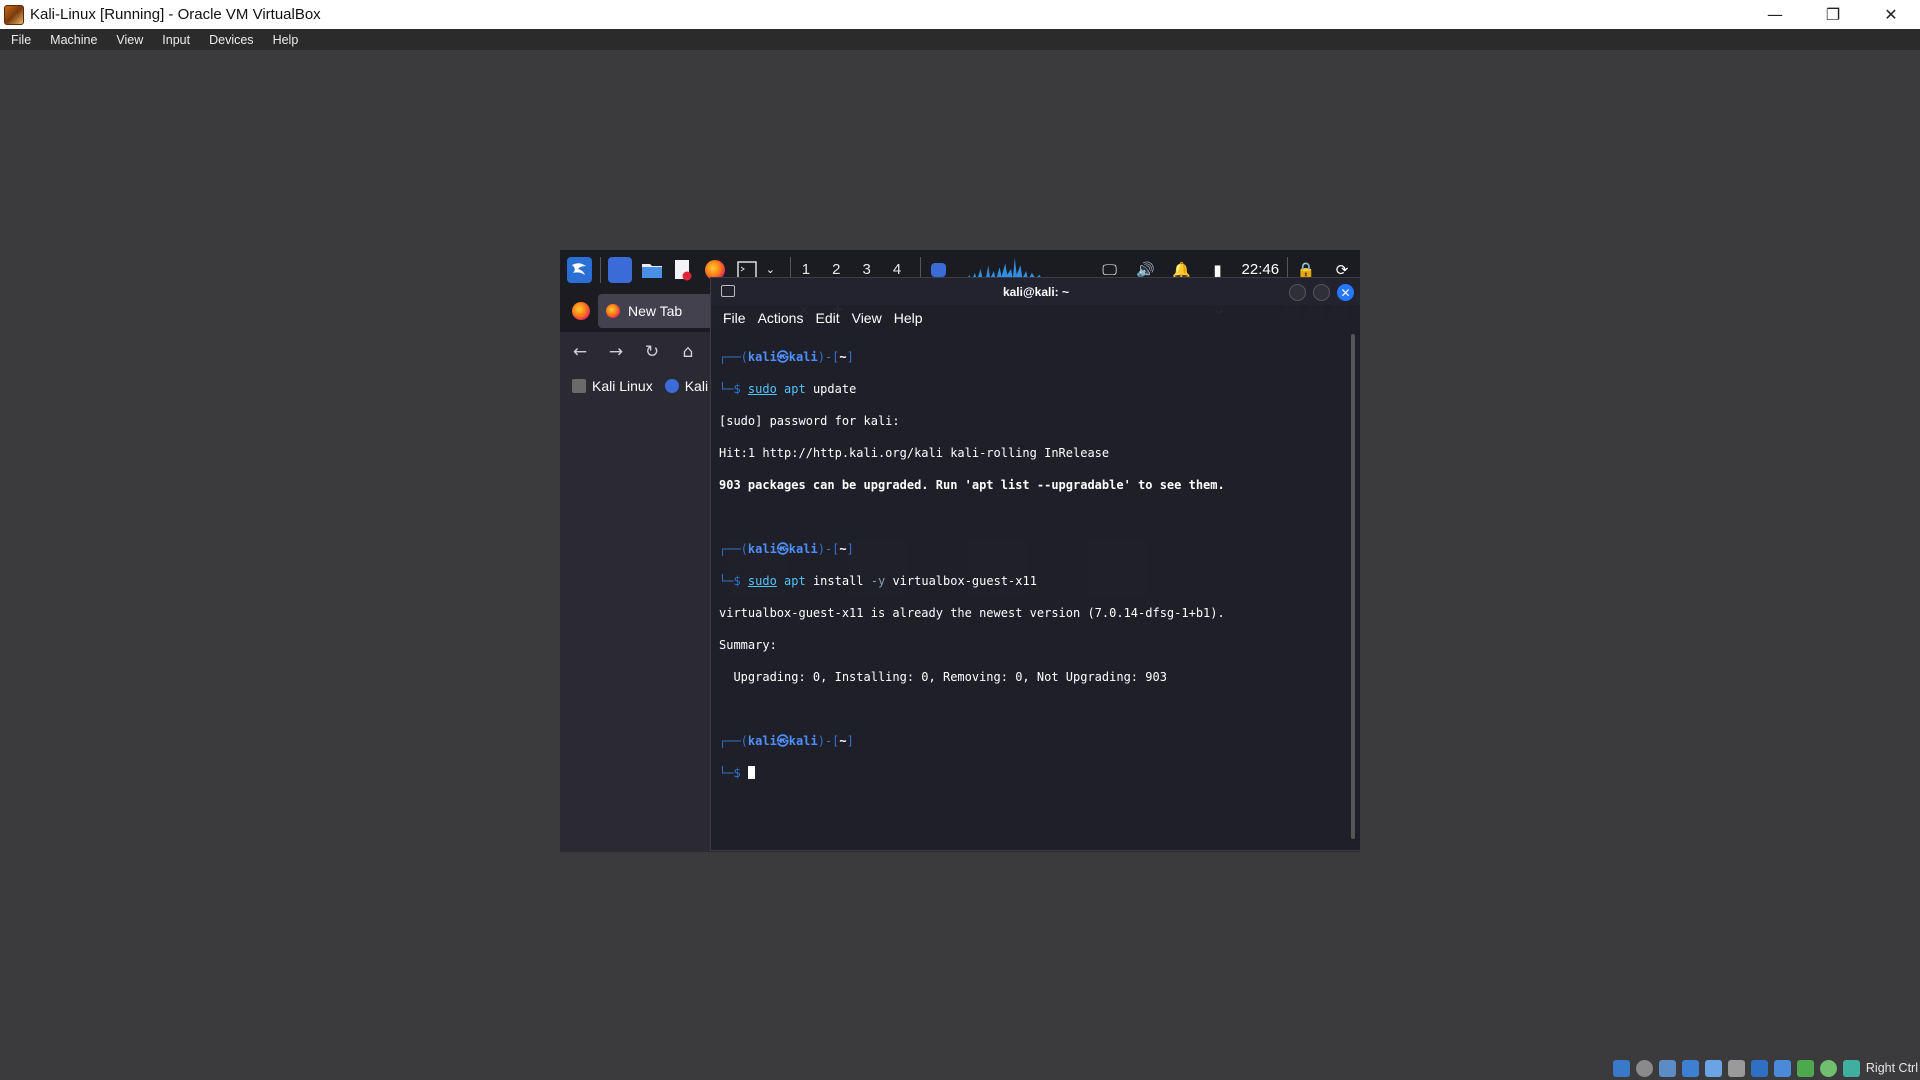 The image size is (1920, 1080). Describe the element at coordinates (1261, 269) in the screenshot. I see `panel-clock: 22:46` at that location.